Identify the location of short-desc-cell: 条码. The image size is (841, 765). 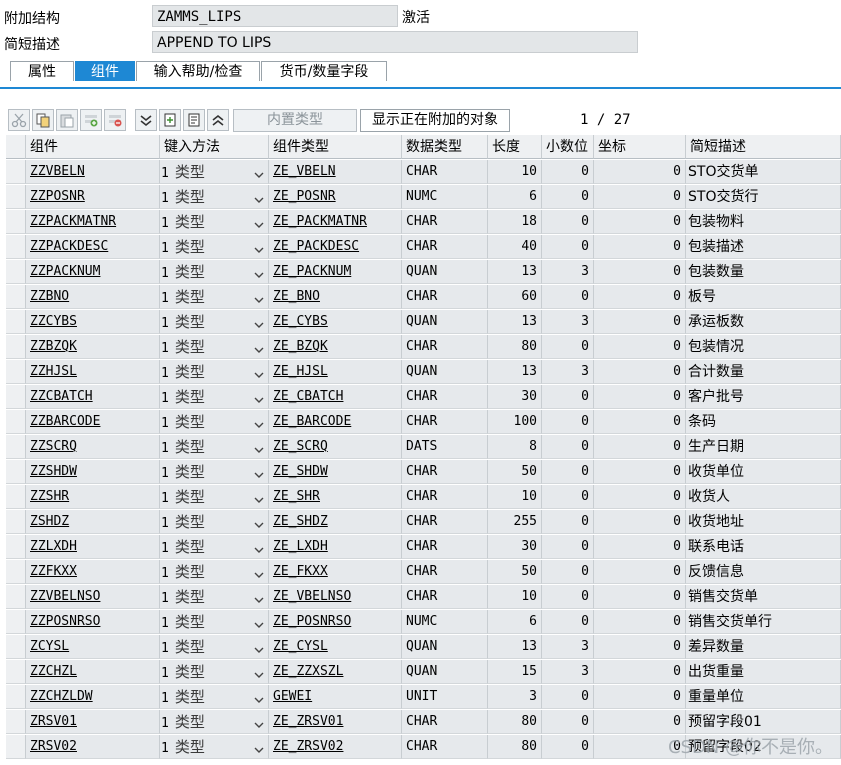
(763, 422).